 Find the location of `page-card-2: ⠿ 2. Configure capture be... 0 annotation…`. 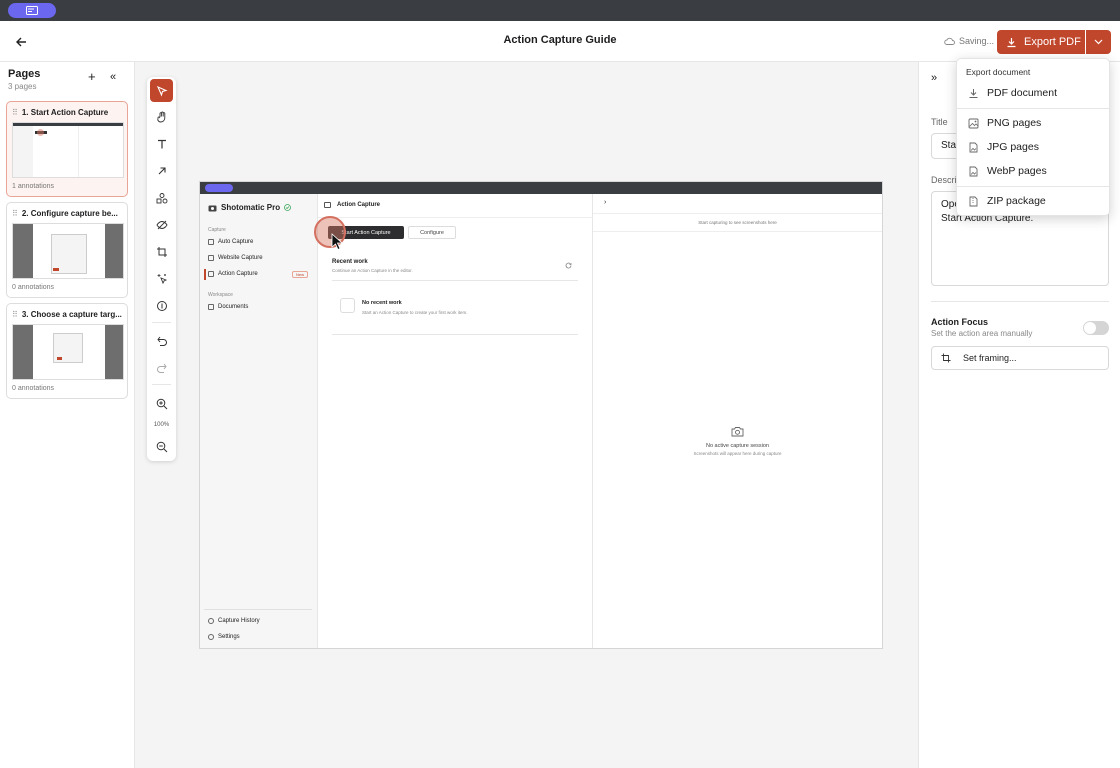

page-card-2: ⠿ 2. Configure capture be... 0 annotation… is located at coordinates (67, 250).